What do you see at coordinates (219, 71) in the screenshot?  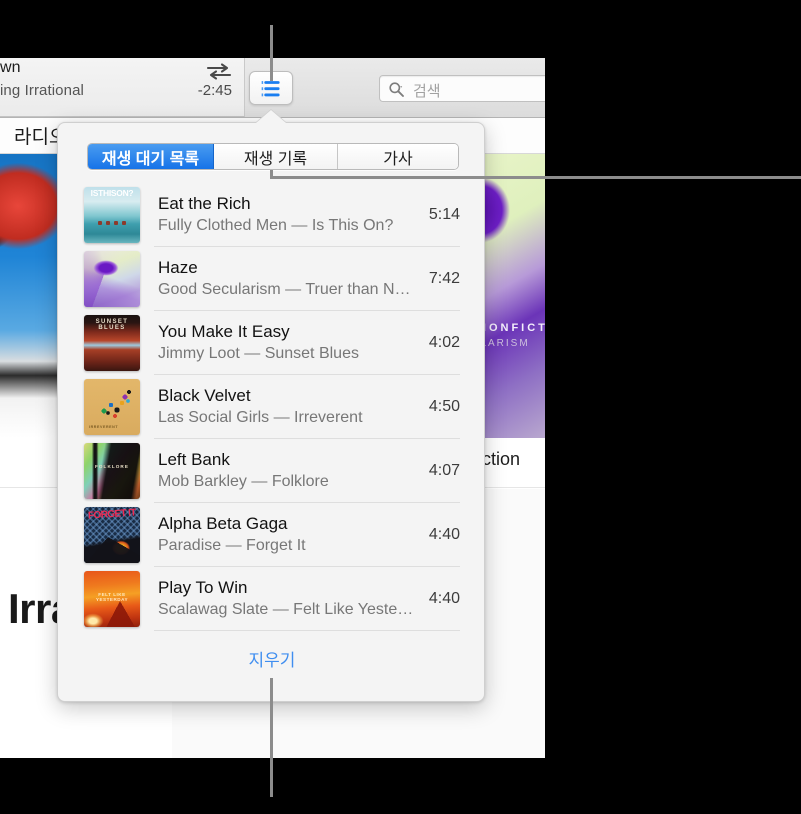 I see `repeat-icon` at bounding box center [219, 71].